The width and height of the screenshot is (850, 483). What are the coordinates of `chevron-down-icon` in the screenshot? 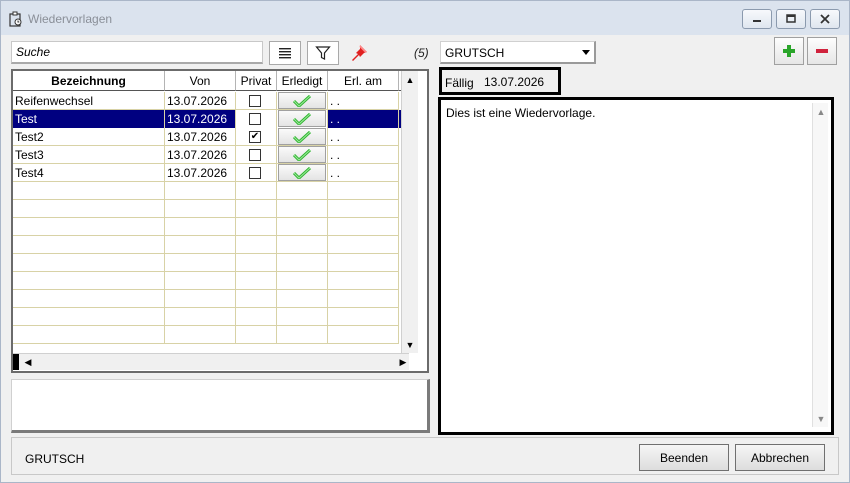 It's located at (586, 52).